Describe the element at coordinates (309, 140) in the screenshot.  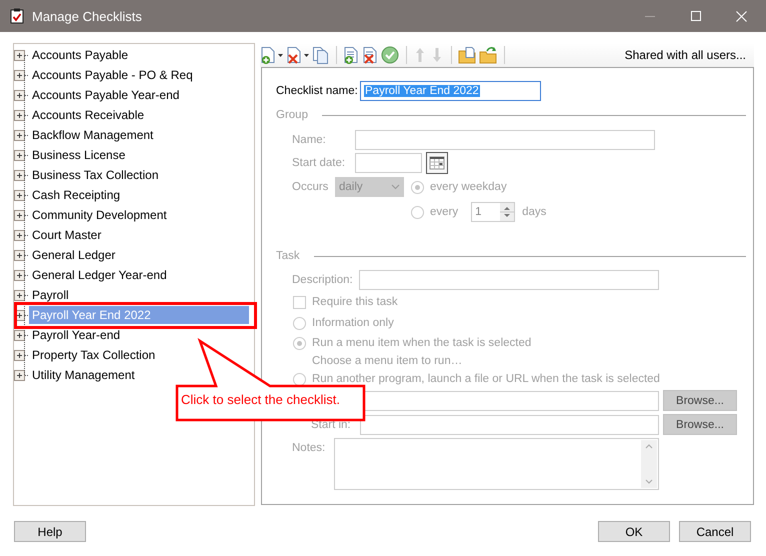
I see `field-label: Name:` at that location.